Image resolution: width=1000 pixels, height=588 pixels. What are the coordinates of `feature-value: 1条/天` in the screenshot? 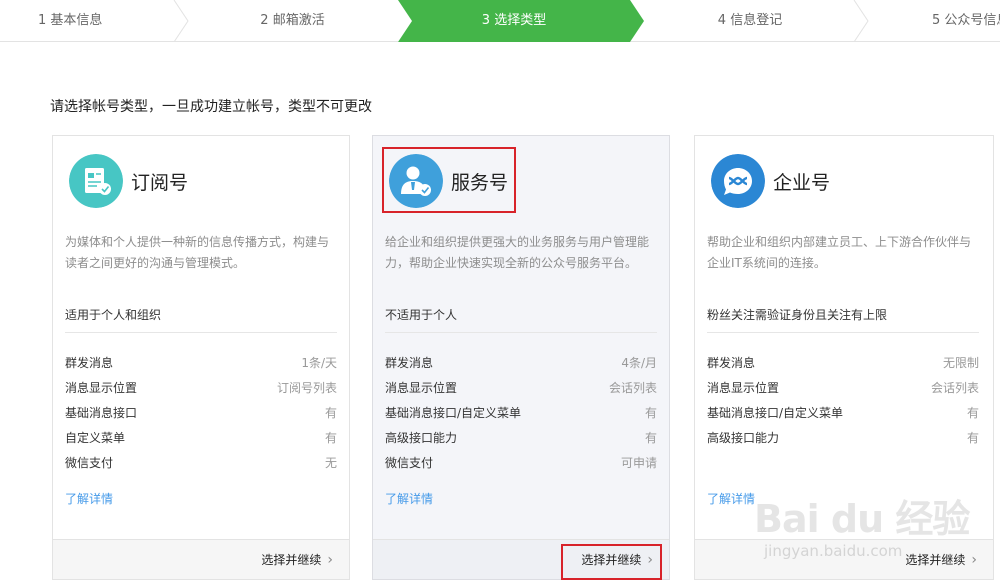 It's located at (319, 363).